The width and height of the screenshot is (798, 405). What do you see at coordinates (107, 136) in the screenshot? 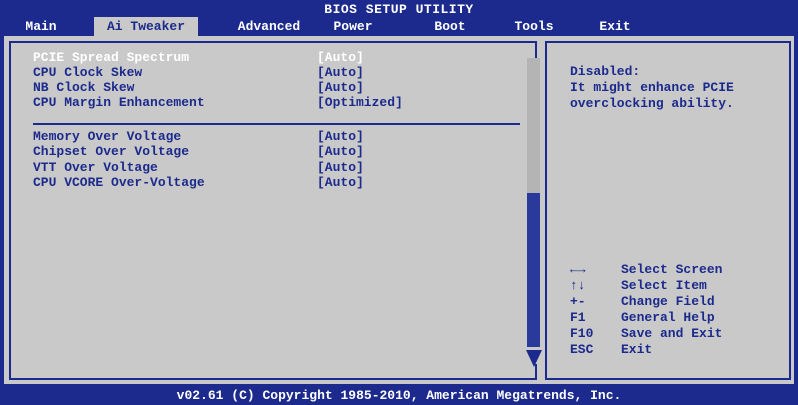
I see `setting-label: Memory Over Voltage` at bounding box center [107, 136].